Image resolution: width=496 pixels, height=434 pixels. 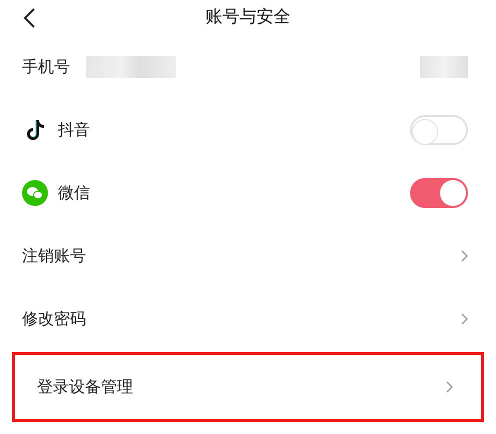 I want to click on chat-bubbles-icon, so click(x=35, y=193).